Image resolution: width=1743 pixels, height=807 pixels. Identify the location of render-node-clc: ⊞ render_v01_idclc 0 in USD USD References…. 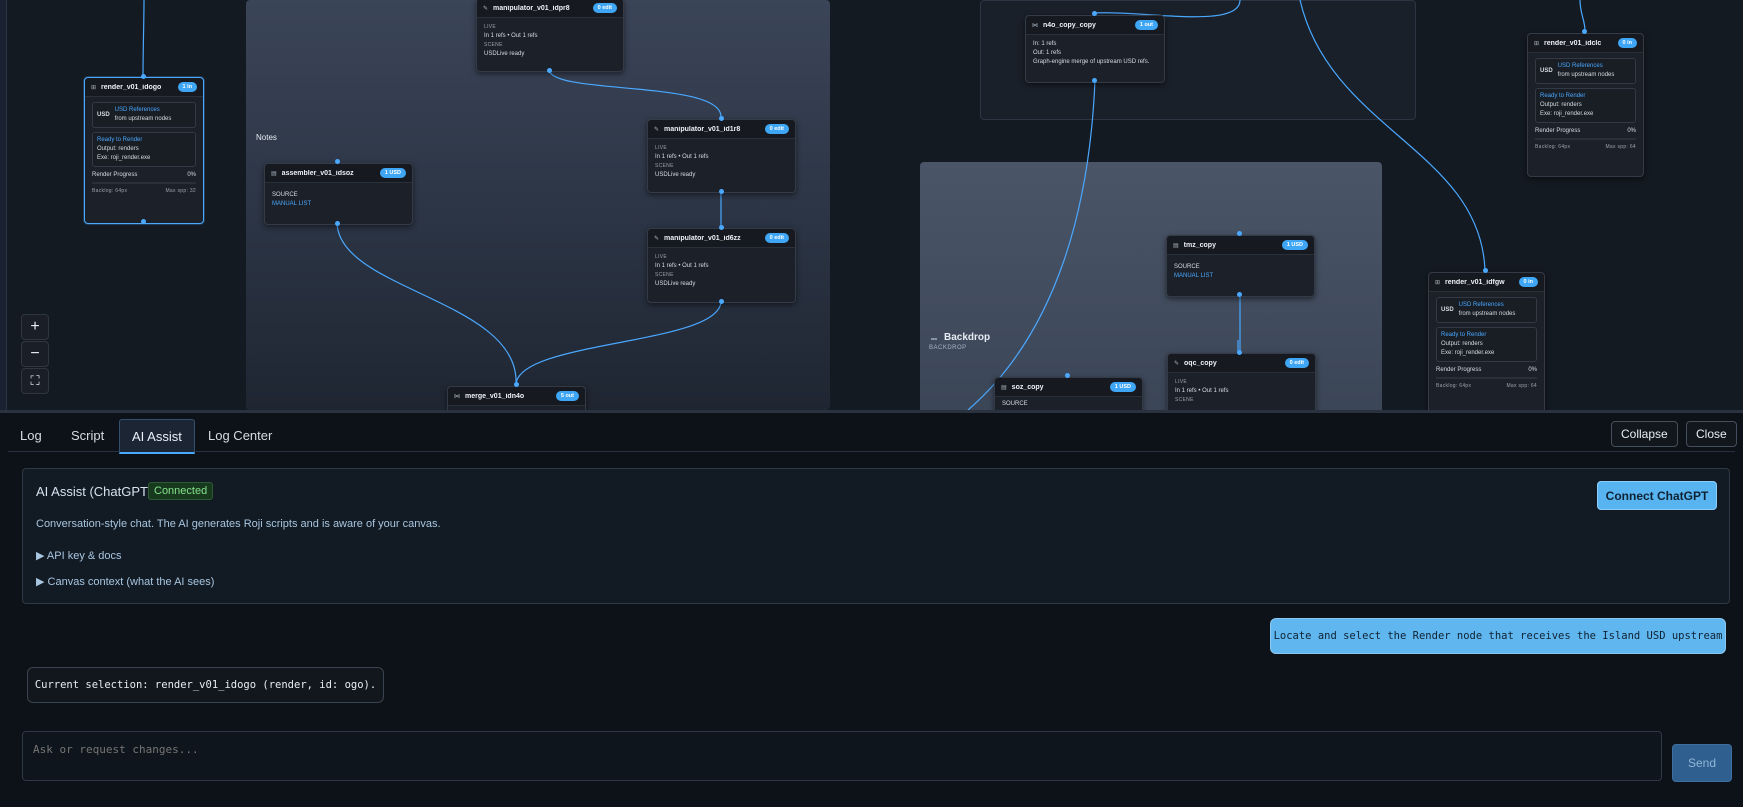
(1585, 105).